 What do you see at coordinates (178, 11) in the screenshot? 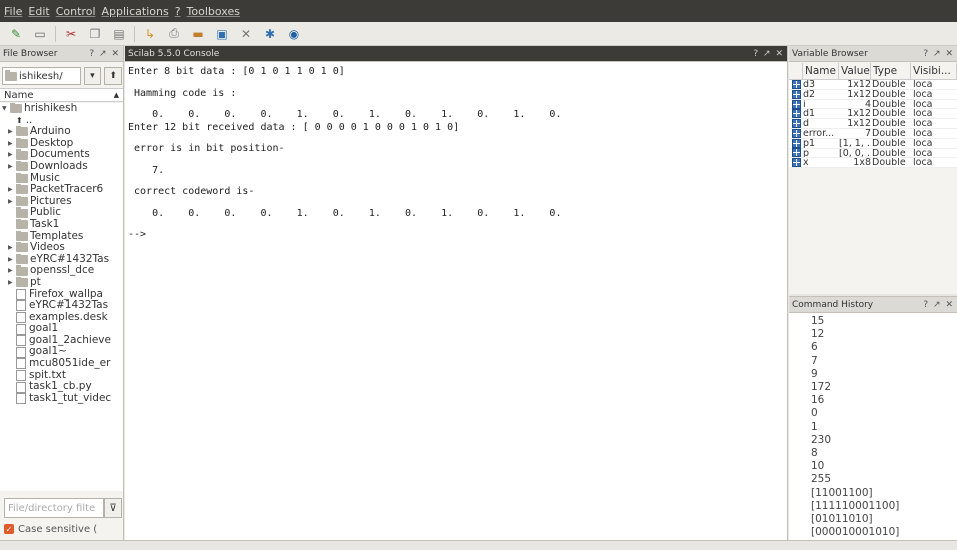
I see `menu-help: ?` at bounding box center [178, 11].